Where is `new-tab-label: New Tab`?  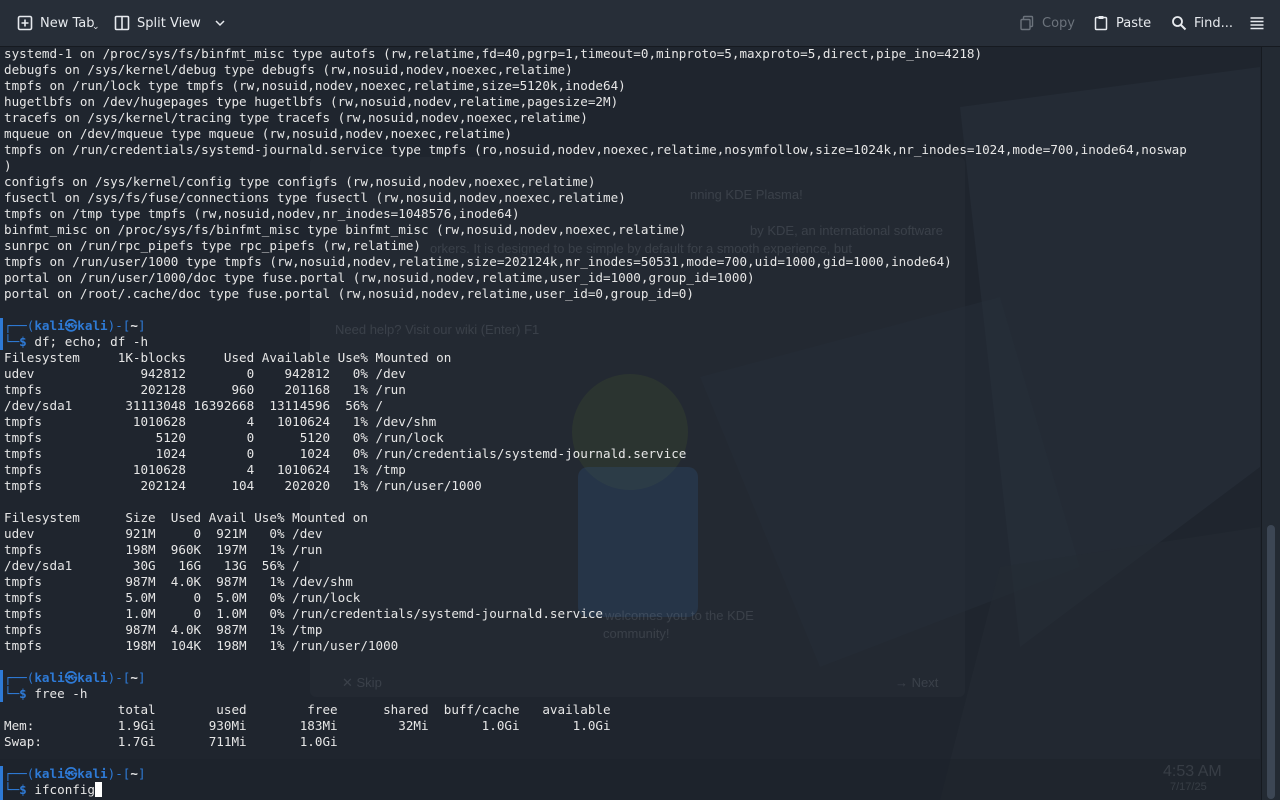 new-tab-label: New Tab is located at coordinates (67, 23).